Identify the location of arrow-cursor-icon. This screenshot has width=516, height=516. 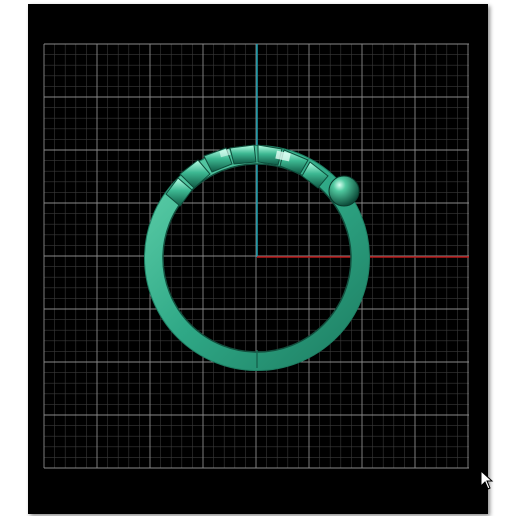
(487, 480).